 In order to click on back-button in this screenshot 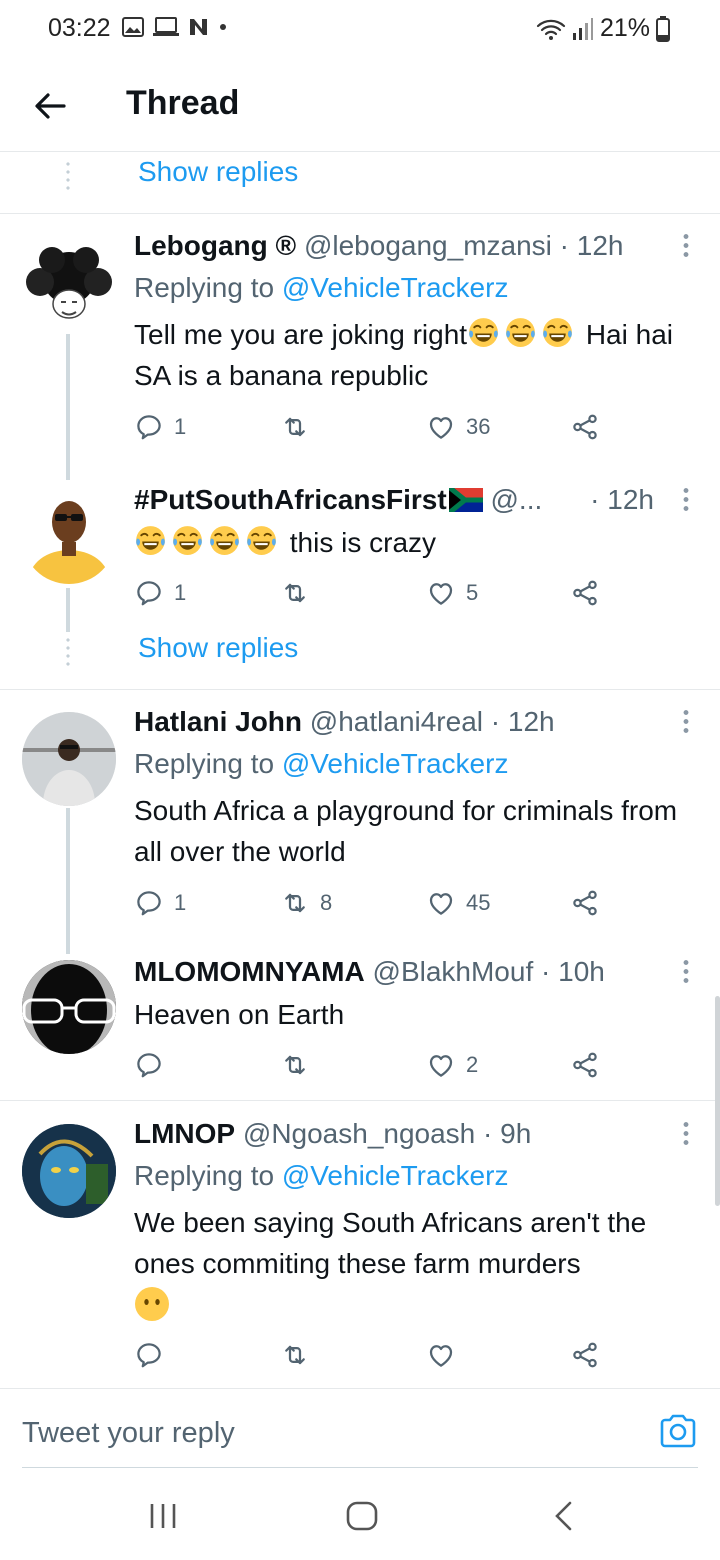, I will do `click(50, 106)`.